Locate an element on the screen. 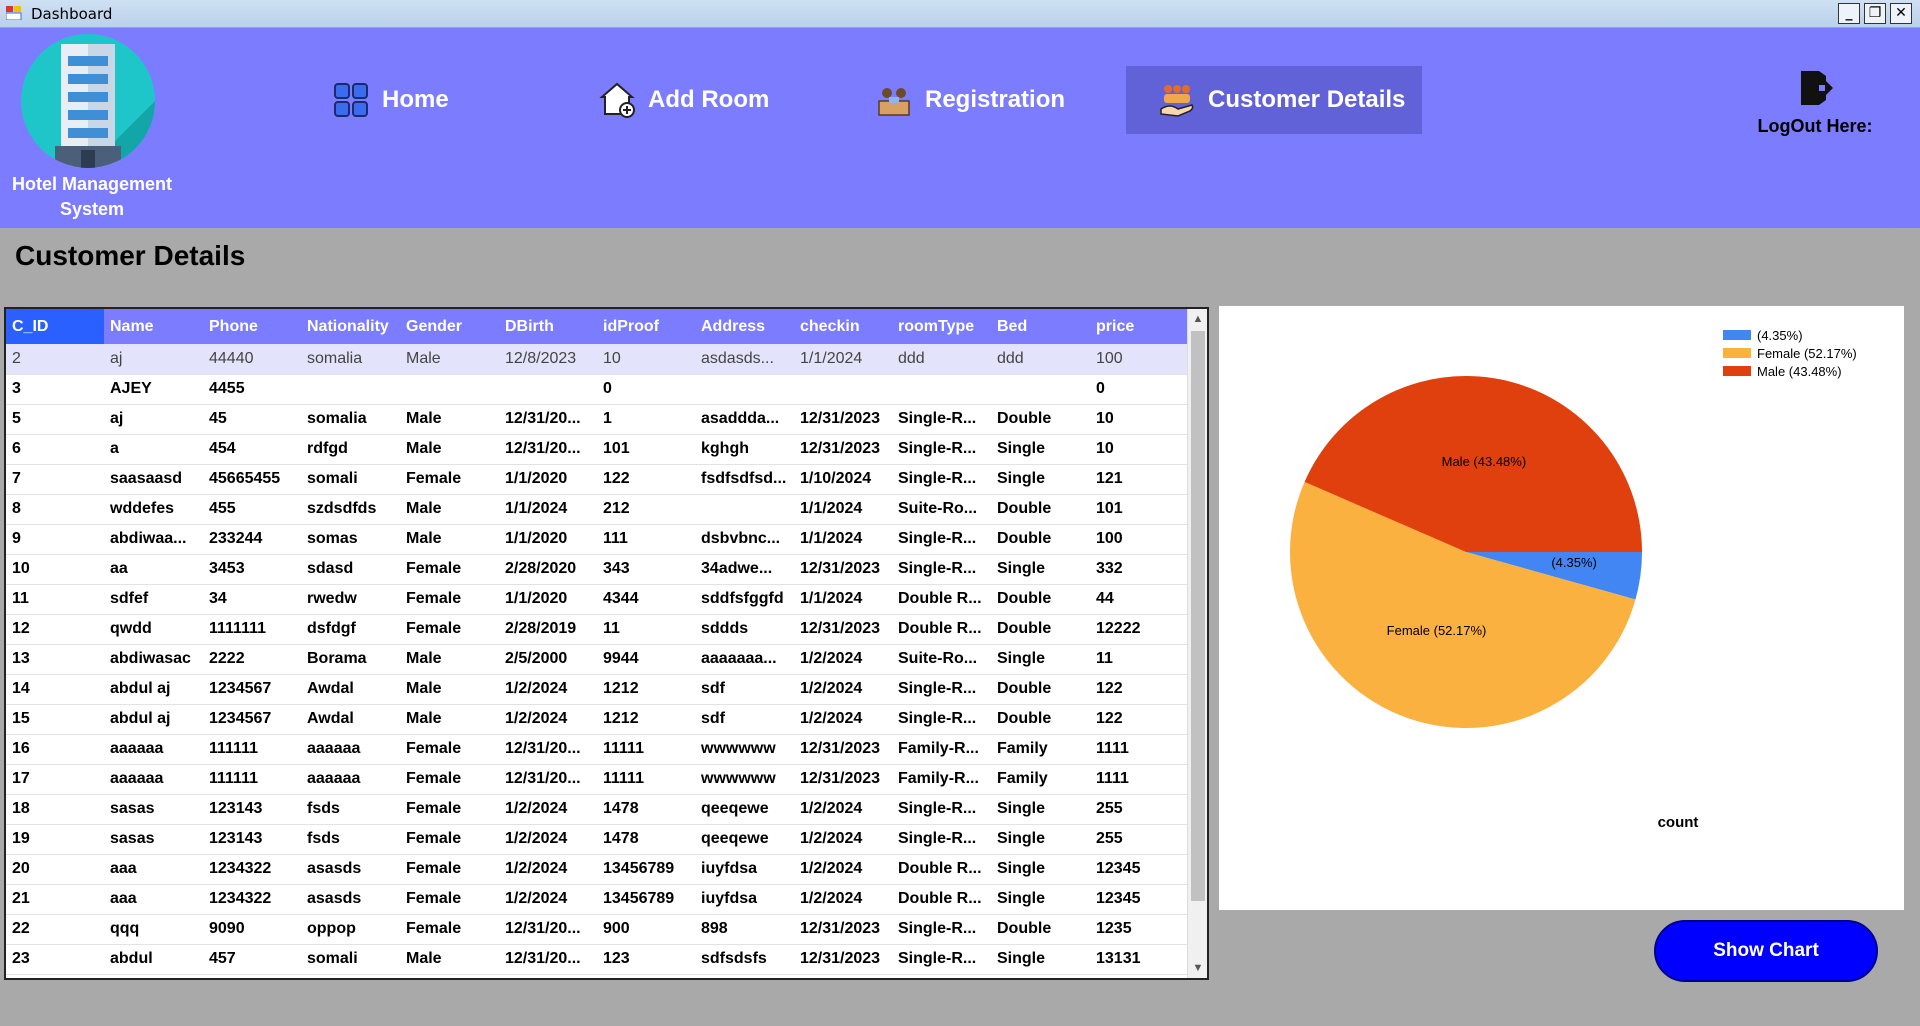 The image size is (1920, 1026). table-cell: 898 is located at coordinates (744, 929).